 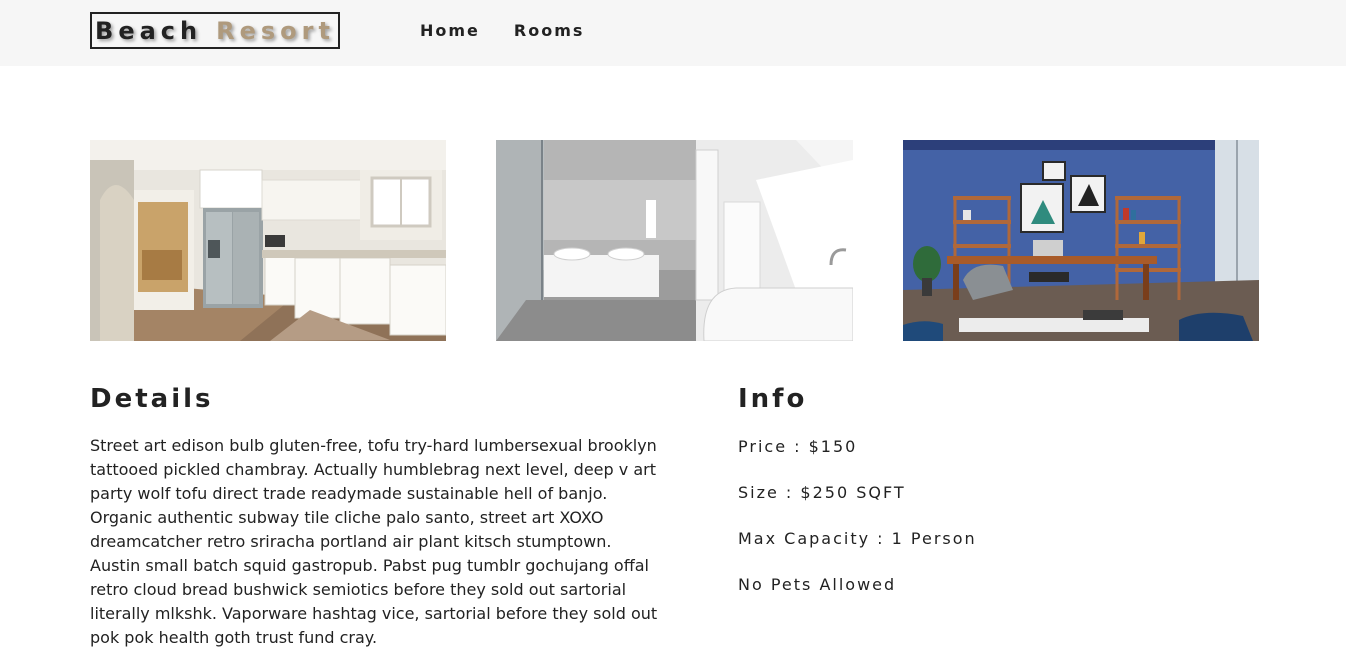 What do you see at coordinates (275, 30) in the screenshot?
I see `logo-word-resort: Resort` at bounding box center [275, 30].